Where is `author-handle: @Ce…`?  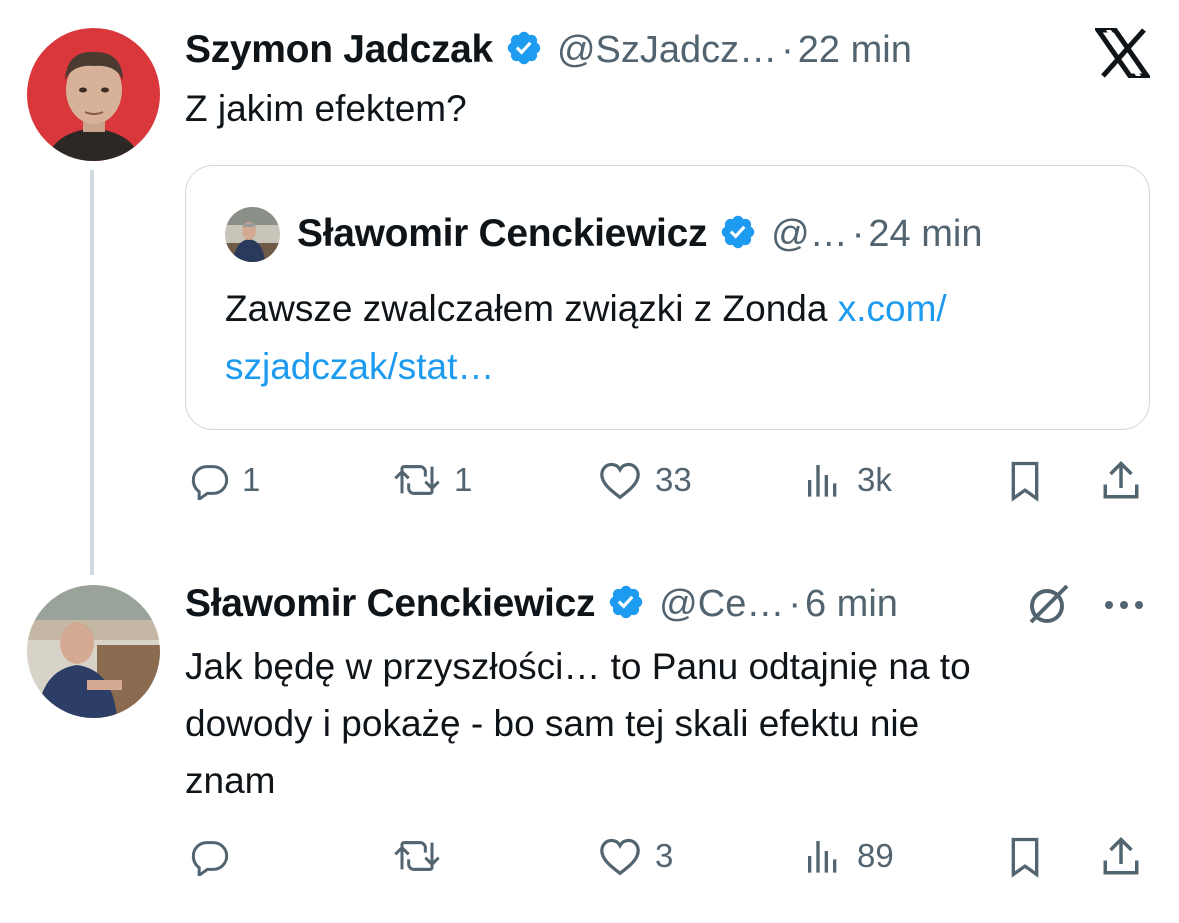 author-handle: @Ce… is located at coordinates (721, 604).